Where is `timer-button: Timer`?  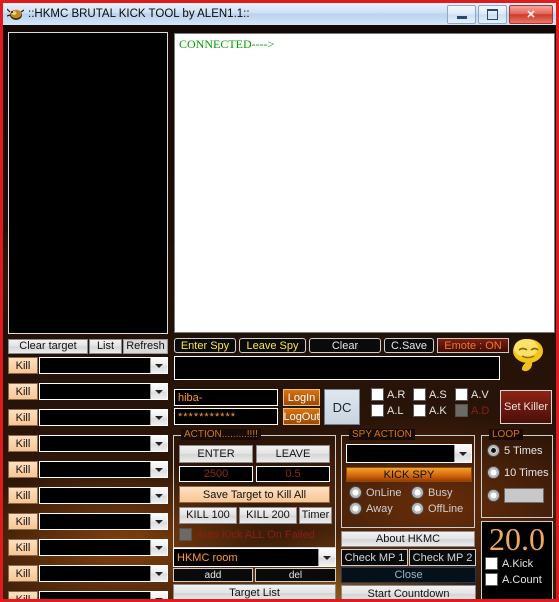
timer-button: Timer is located at coordinates (315, 515).